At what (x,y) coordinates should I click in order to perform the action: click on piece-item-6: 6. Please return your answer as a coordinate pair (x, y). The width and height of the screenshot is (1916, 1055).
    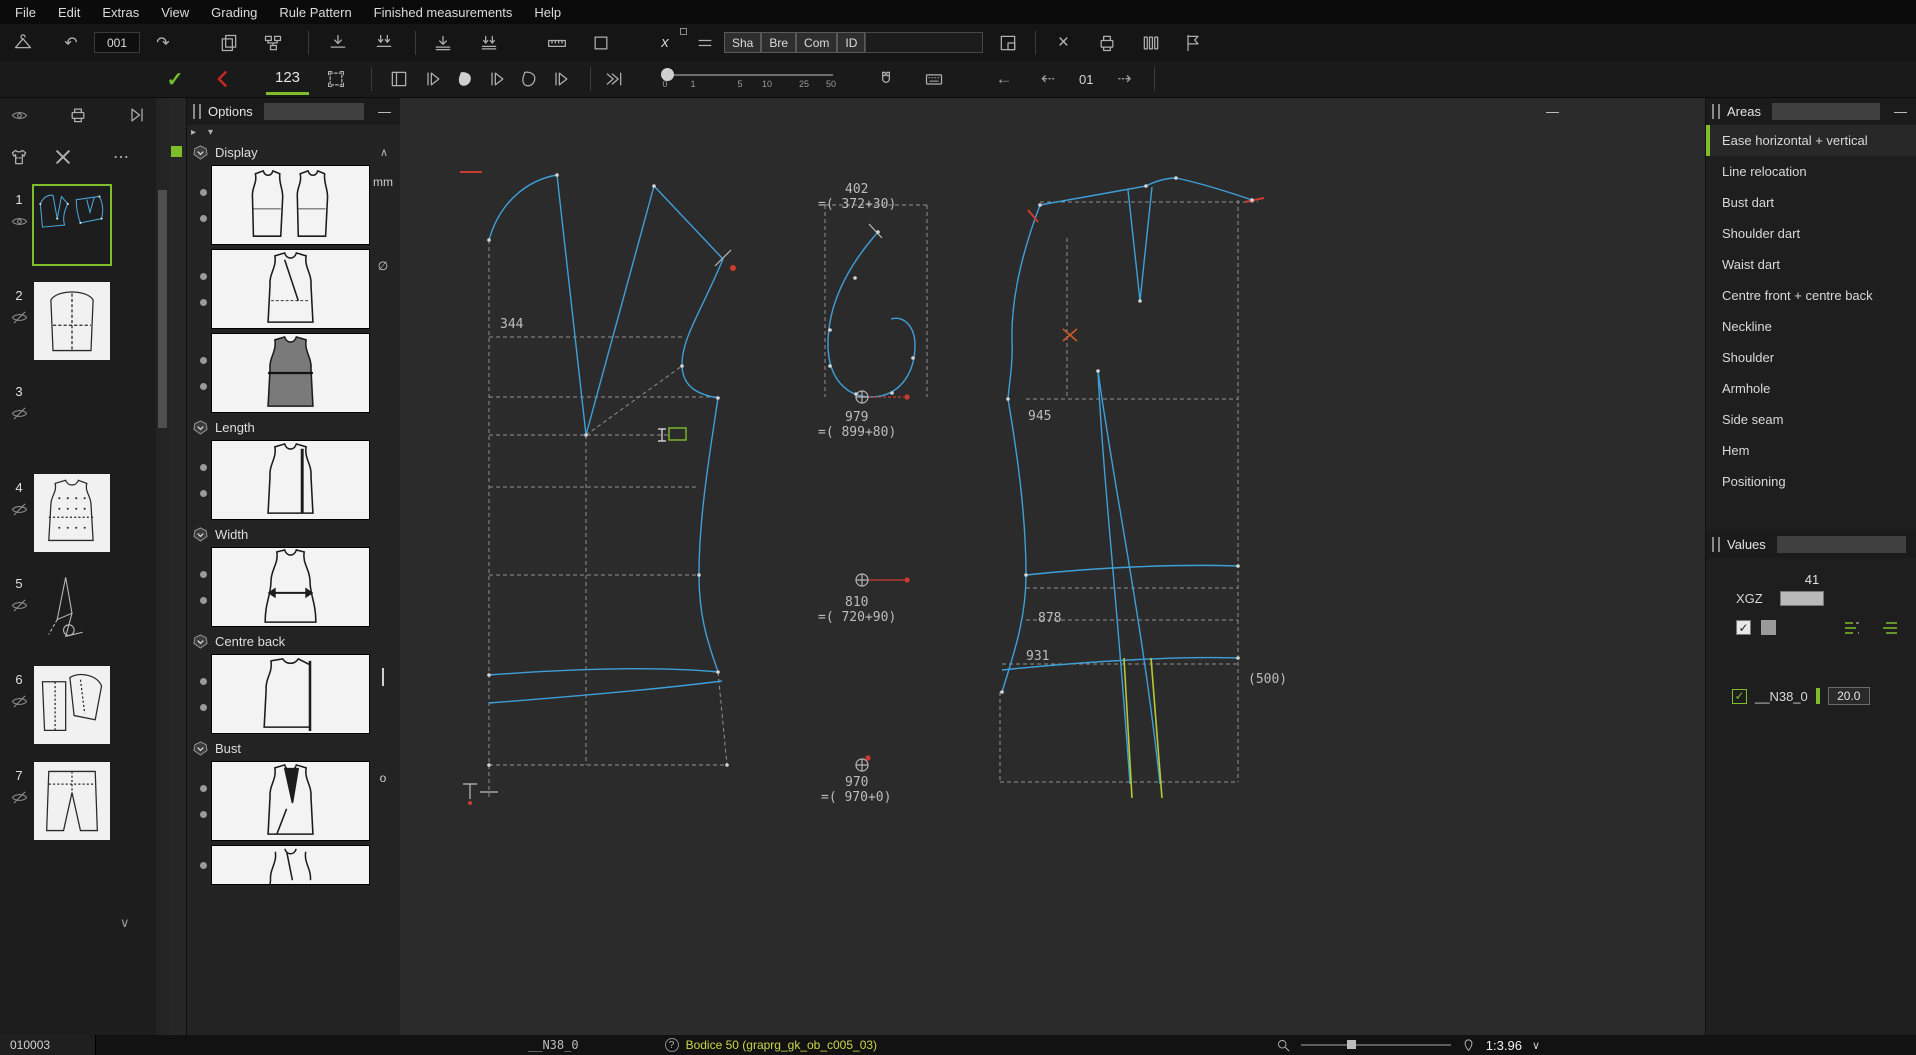
    Looking at the image, I should click on (78, 710).